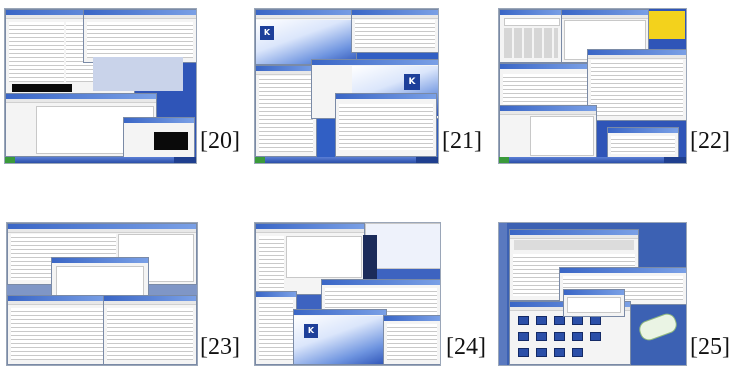 This screenshot has width=743, height=367. I want to click on window-small-dialog, so click(594, 303).